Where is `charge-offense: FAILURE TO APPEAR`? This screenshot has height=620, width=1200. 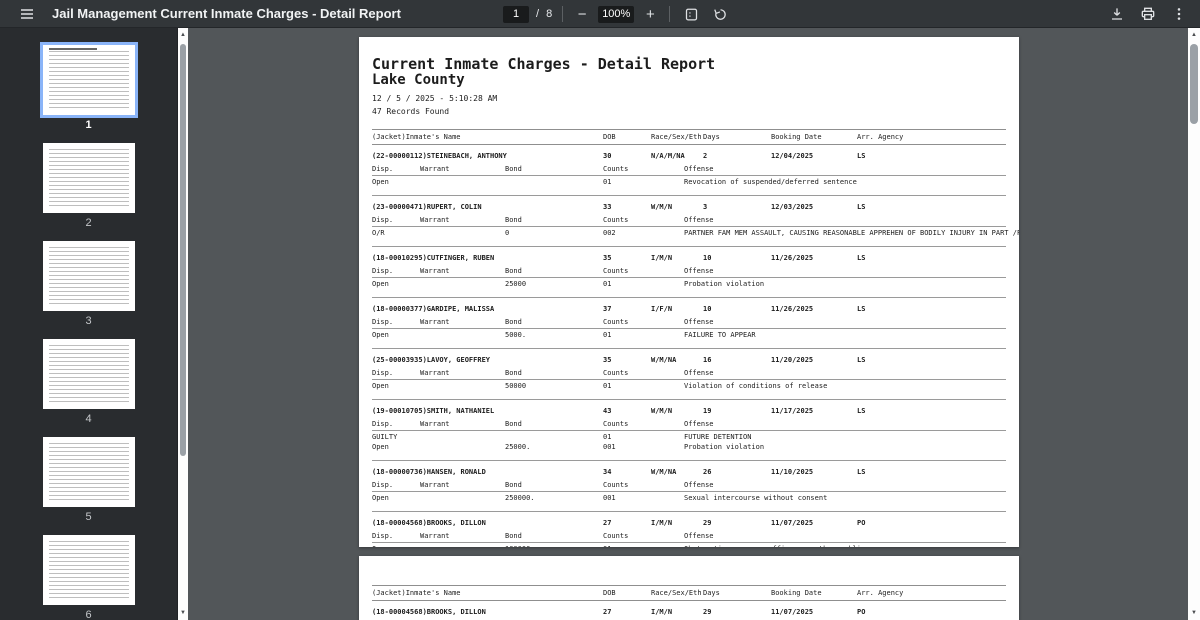 charge-offense: FAILURE TO APPEAR is located at coordinates (720, 335).